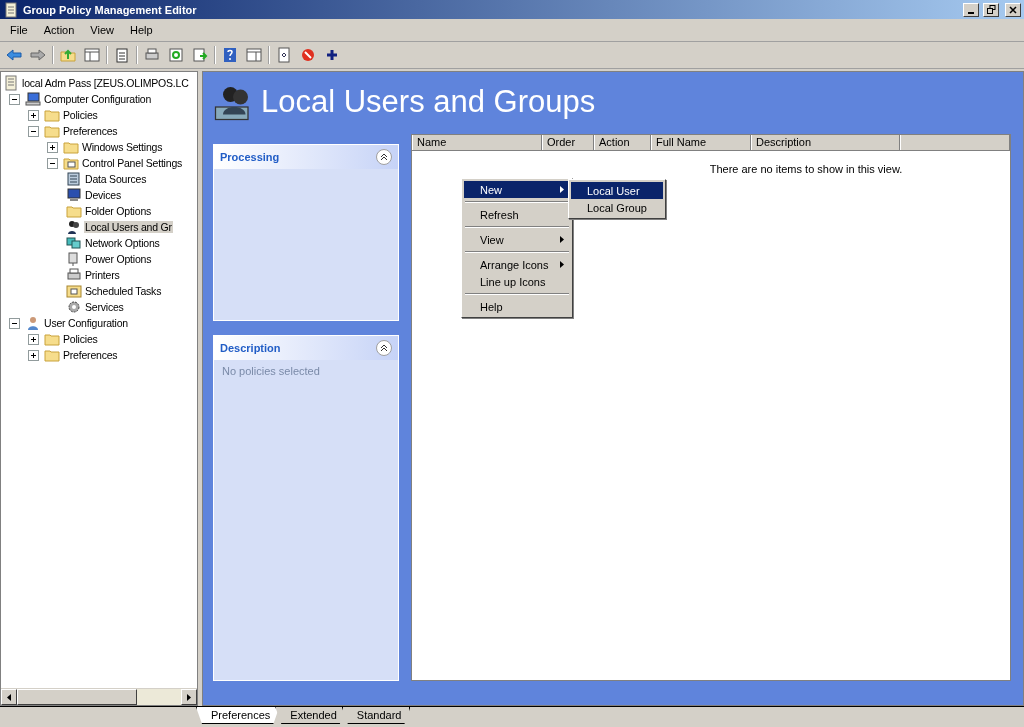 Image resolution: width=1024 pixels, height=727 pixels. I want to click on database-icon, so click(74, 179).